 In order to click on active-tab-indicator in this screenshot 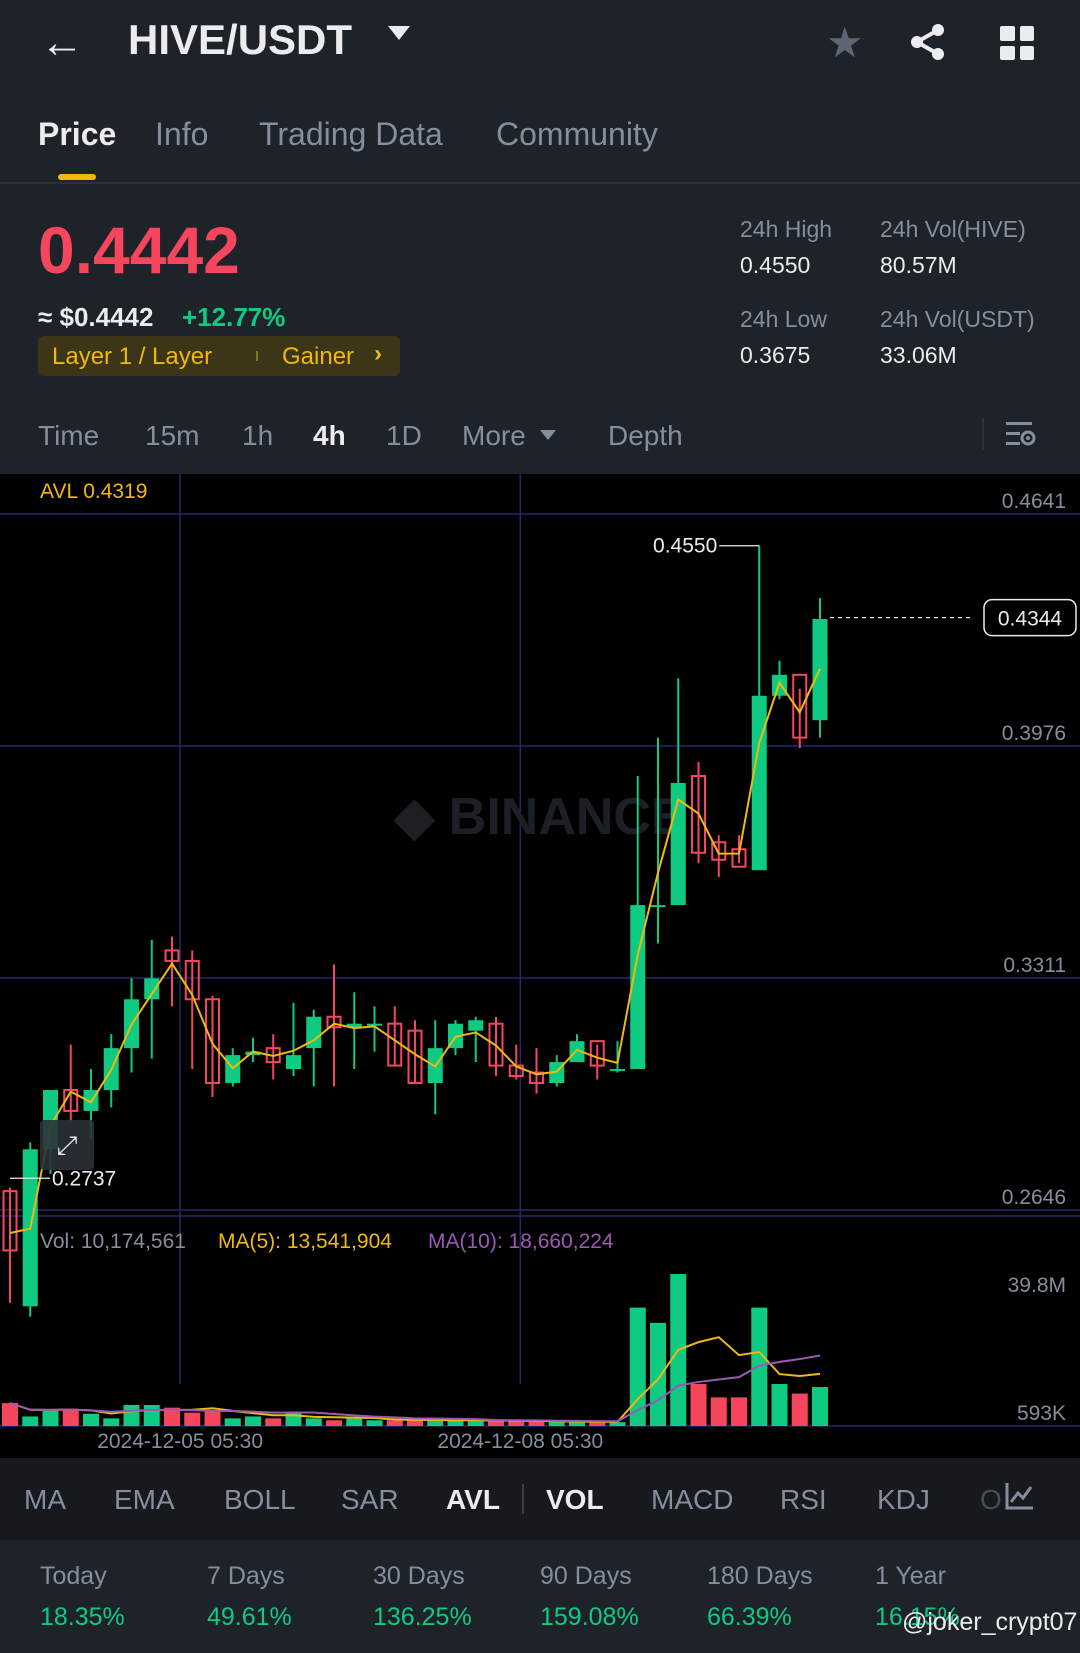, I will do `click(77, 177)`.